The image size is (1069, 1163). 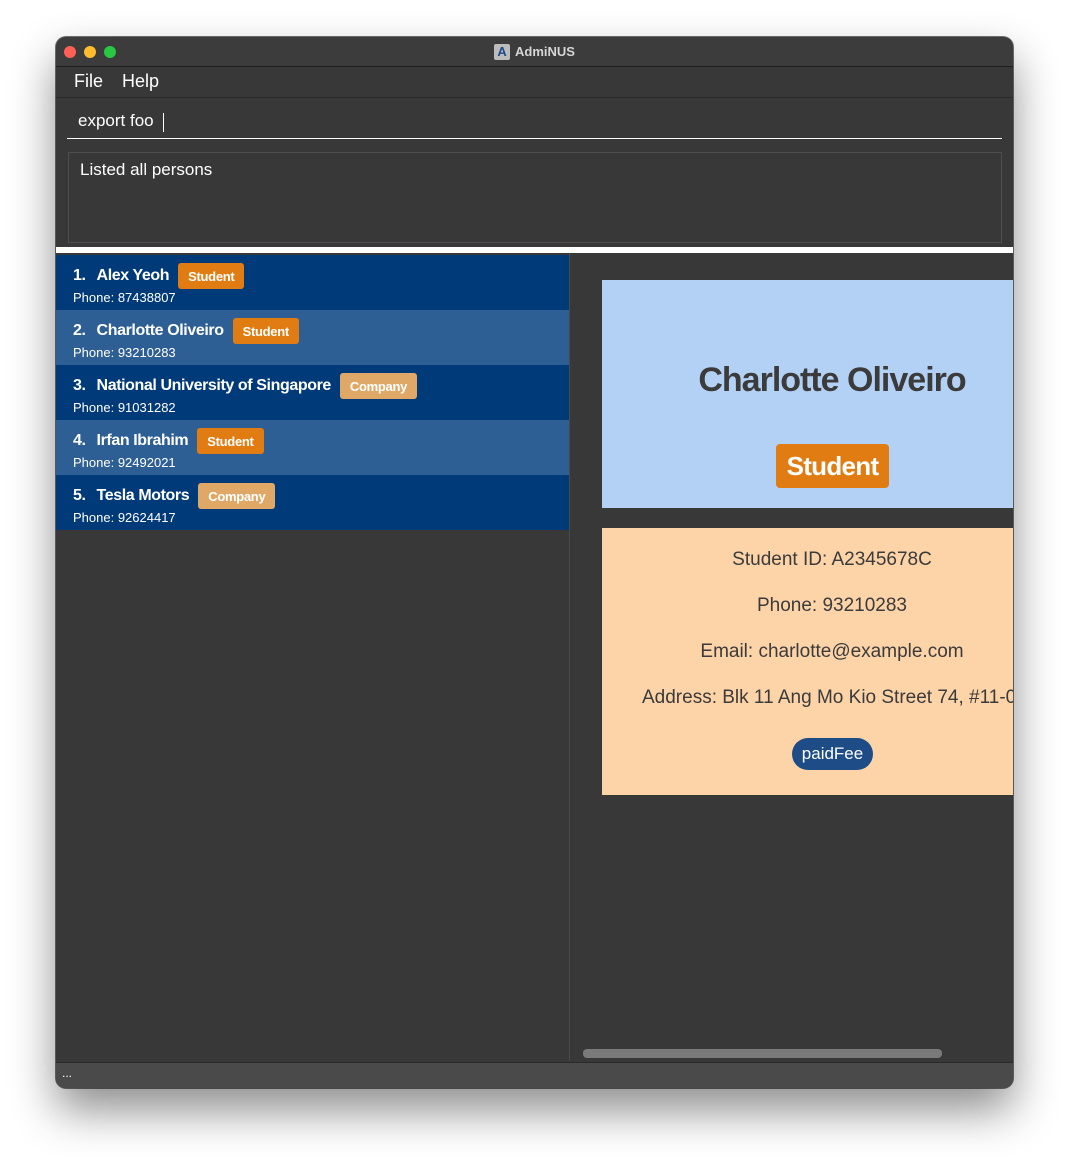 I want to click on person-name: Tesla Motors, so click(x=143, y=495).